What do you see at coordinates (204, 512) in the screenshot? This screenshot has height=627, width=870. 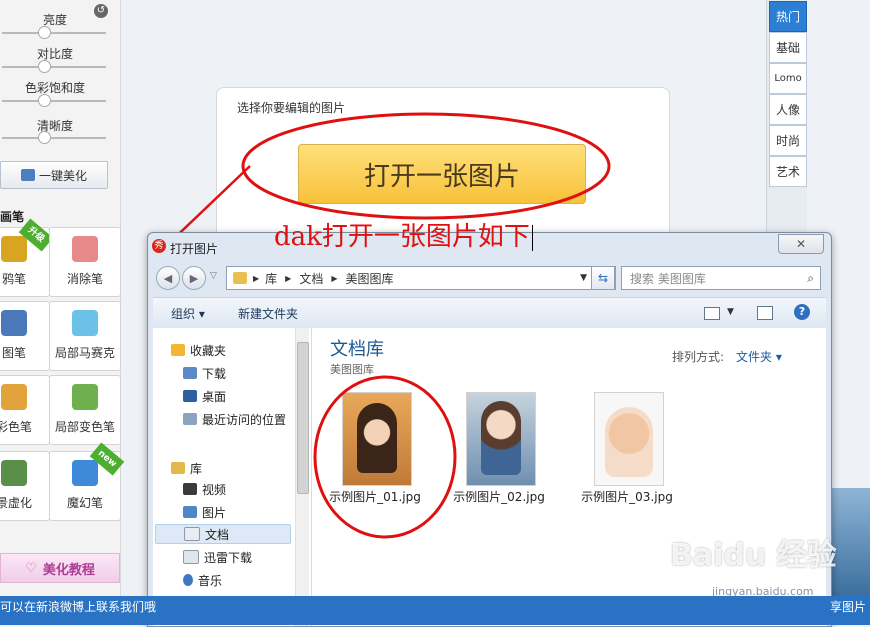 I see `nav-pictures: 图片` at bounding box center [204, 512].